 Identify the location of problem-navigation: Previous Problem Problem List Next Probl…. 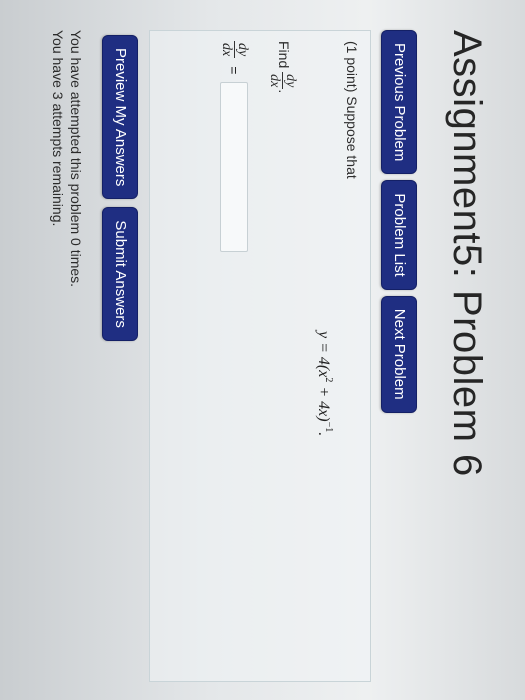
(399, 221).